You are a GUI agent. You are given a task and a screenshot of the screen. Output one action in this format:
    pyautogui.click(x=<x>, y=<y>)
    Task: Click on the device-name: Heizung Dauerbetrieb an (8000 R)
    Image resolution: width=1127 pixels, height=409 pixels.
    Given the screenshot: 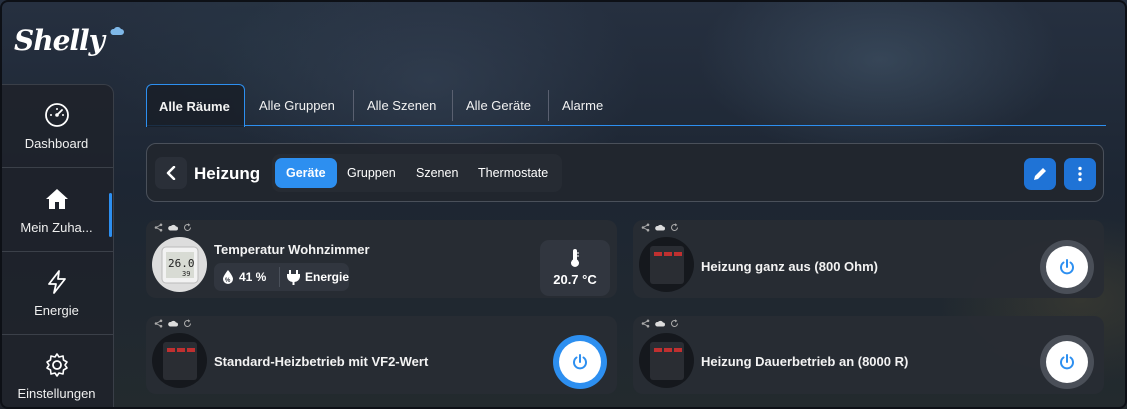 What is the action you would take?
    pyautogui.click(x=805, y=361)
    